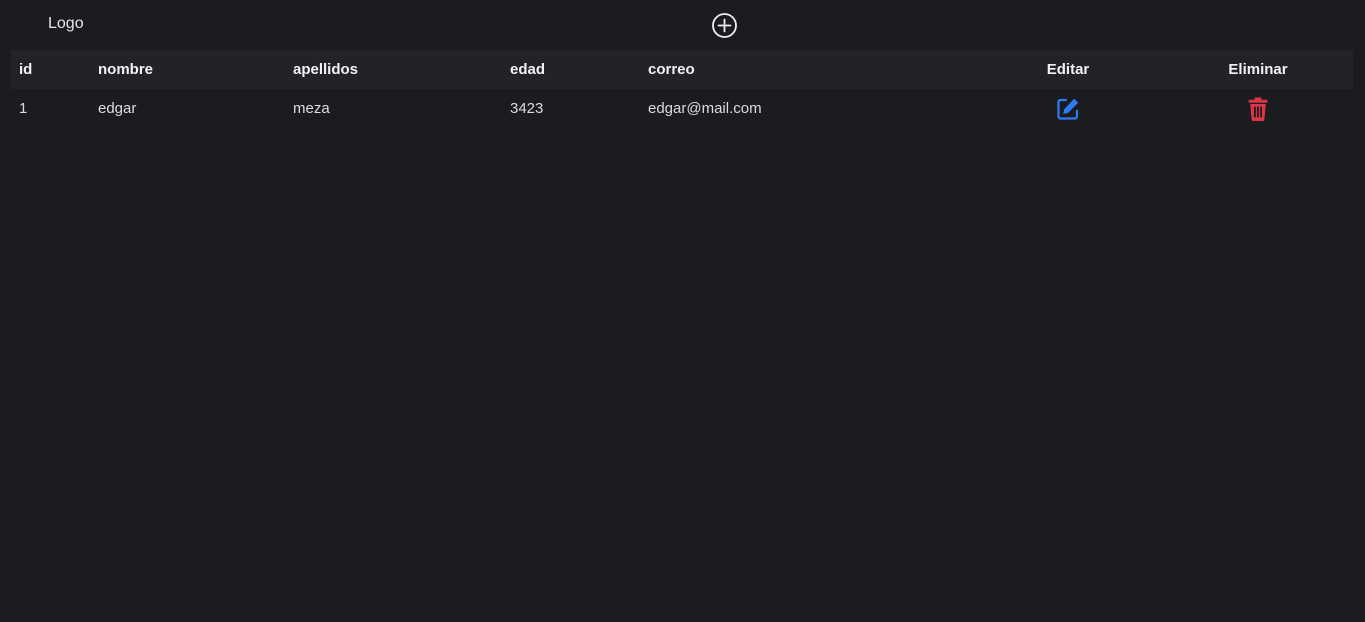  Describe the element at coordinates (23, 108) in the screenshot. I see `cell-id: 1` at that location.